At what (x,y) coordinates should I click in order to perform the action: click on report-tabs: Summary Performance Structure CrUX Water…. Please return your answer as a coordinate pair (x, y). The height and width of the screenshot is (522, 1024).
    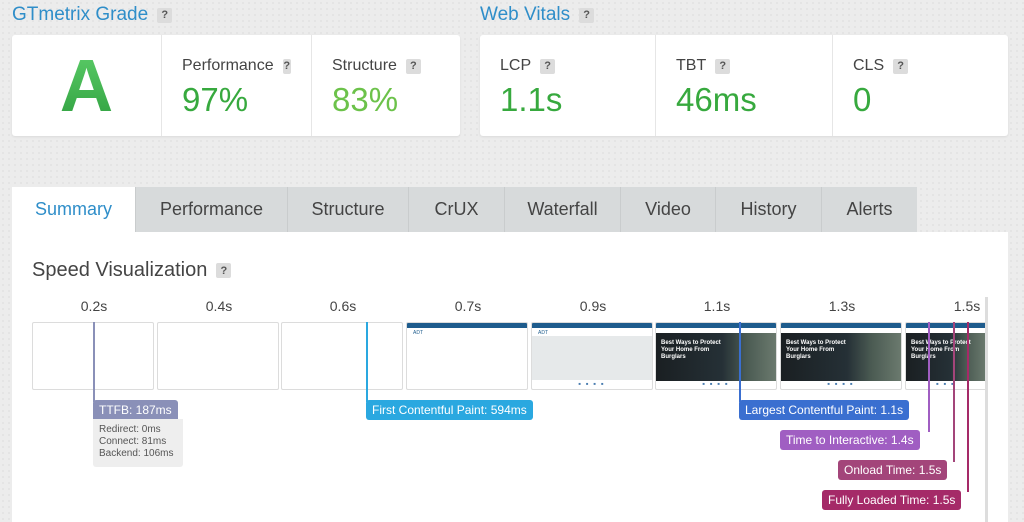
    Looking at the image, I should click on (464, 209).